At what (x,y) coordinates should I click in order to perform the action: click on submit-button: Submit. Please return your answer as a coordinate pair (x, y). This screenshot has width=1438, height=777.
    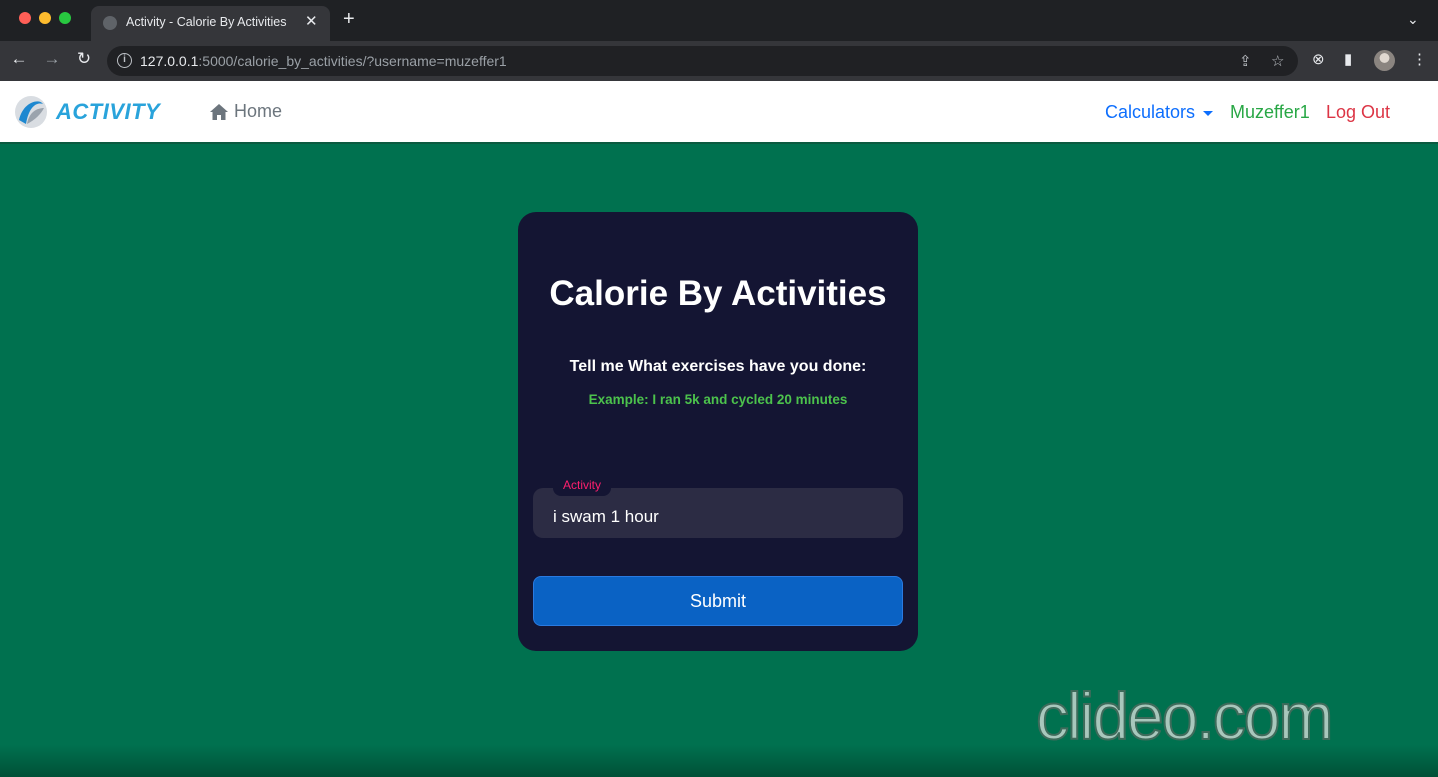
    Looking at the image, I should click on (718, 601).